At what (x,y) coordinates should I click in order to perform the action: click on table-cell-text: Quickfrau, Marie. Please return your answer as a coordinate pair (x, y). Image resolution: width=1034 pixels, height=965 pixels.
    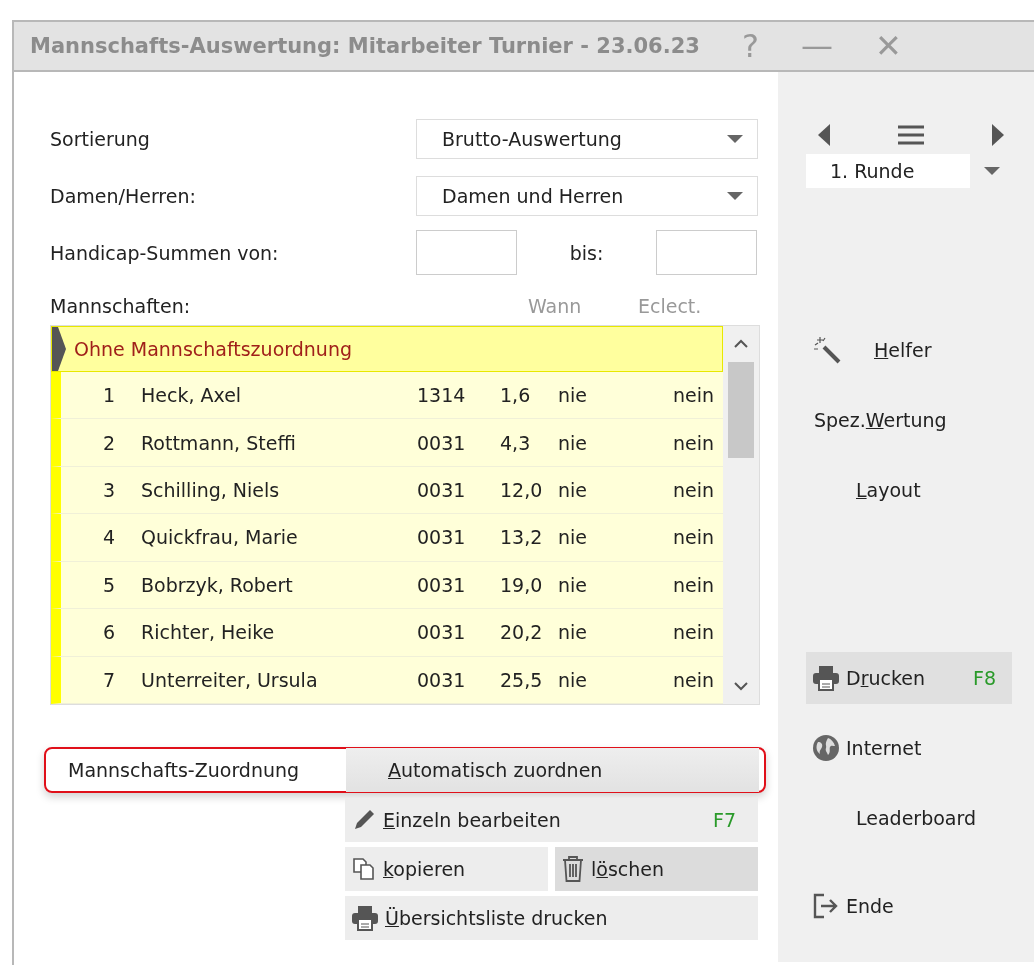
    Looking at the image, I should click on (220, 537).